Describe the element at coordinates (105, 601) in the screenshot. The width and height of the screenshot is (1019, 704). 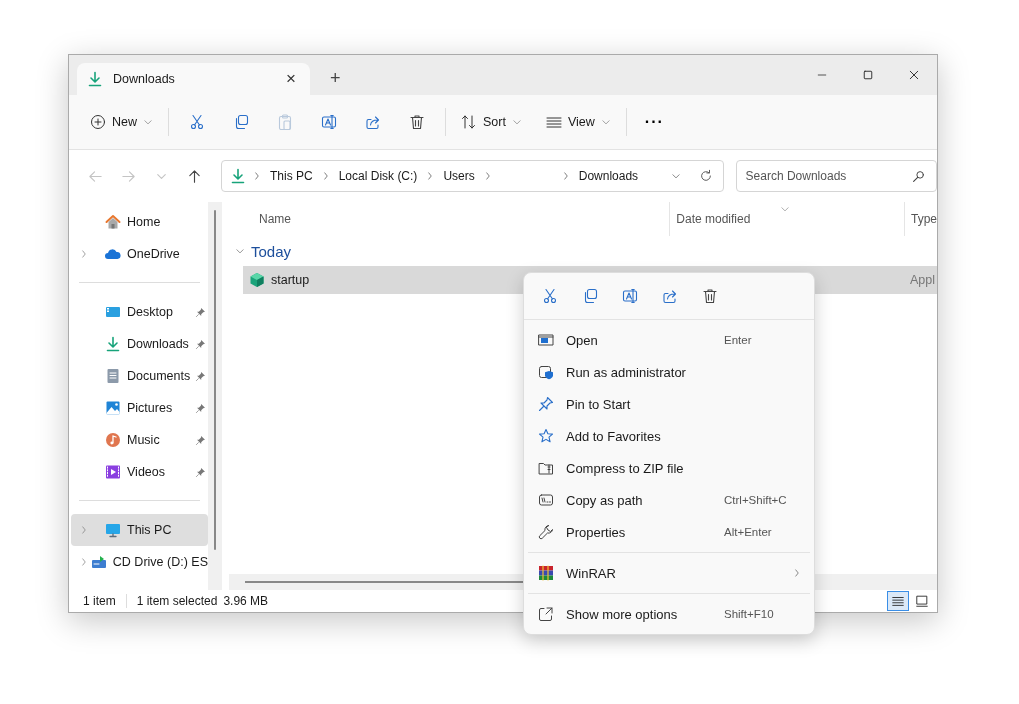
I see `item-count: 1 item` at that location.